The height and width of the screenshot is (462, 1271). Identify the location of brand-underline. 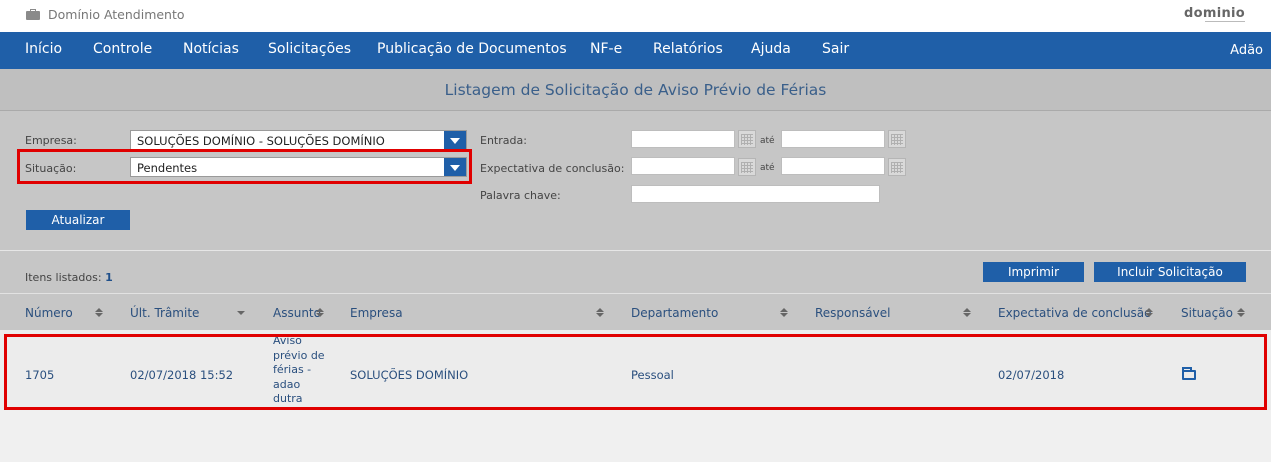
(1225, 21).